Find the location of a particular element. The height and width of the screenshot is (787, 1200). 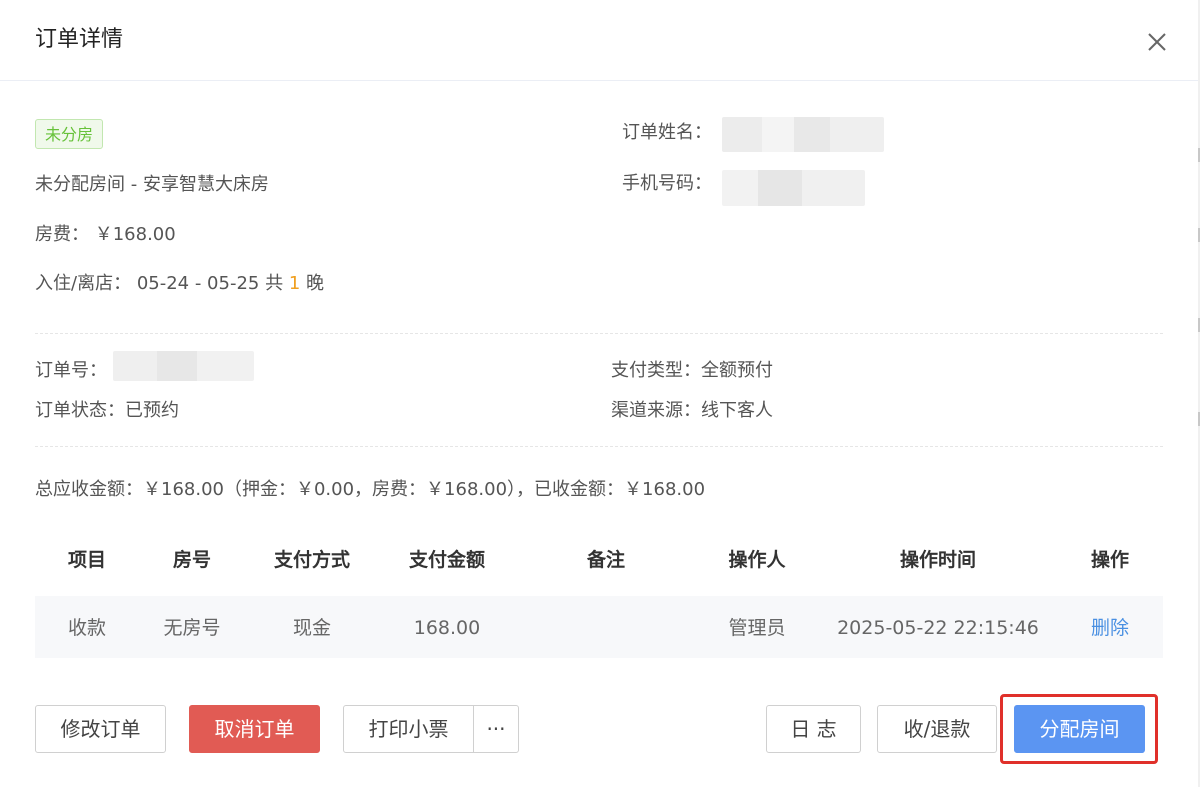

order-status: 订单状态：已预约 is located at coordinates (107, 411).